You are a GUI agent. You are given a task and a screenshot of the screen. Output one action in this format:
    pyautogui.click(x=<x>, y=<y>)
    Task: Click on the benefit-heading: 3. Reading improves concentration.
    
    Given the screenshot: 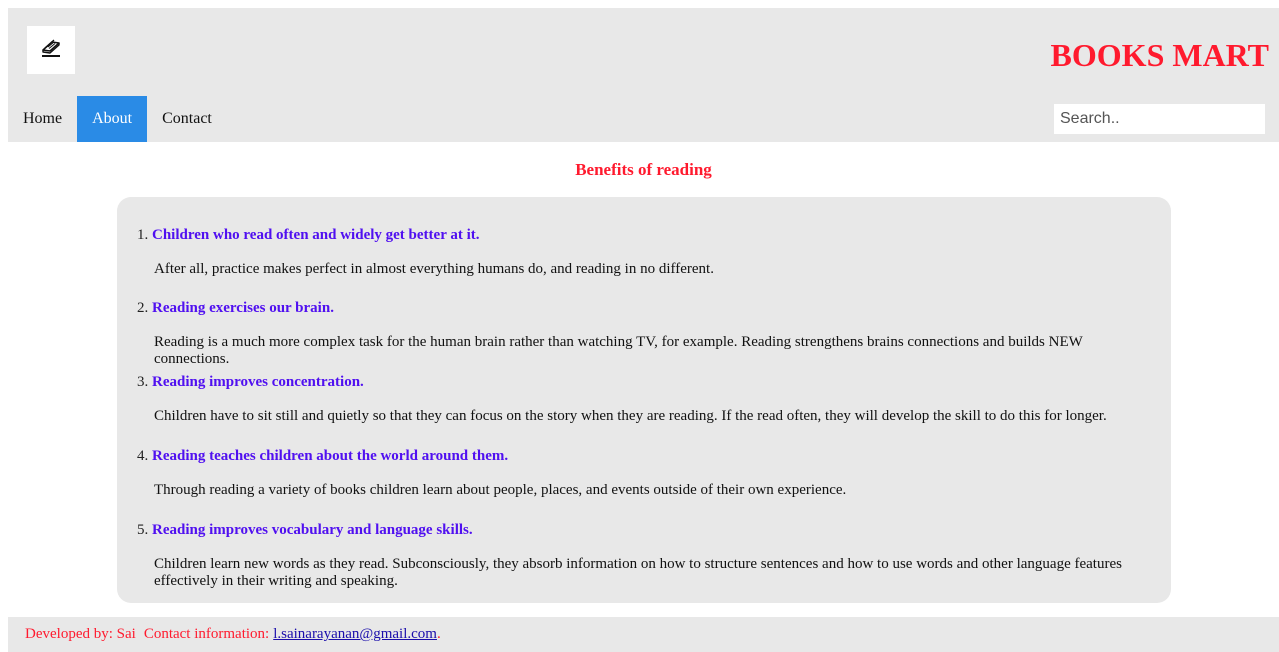 What is the action you would take?
    pyautogui.click(x=250, y=382)
    